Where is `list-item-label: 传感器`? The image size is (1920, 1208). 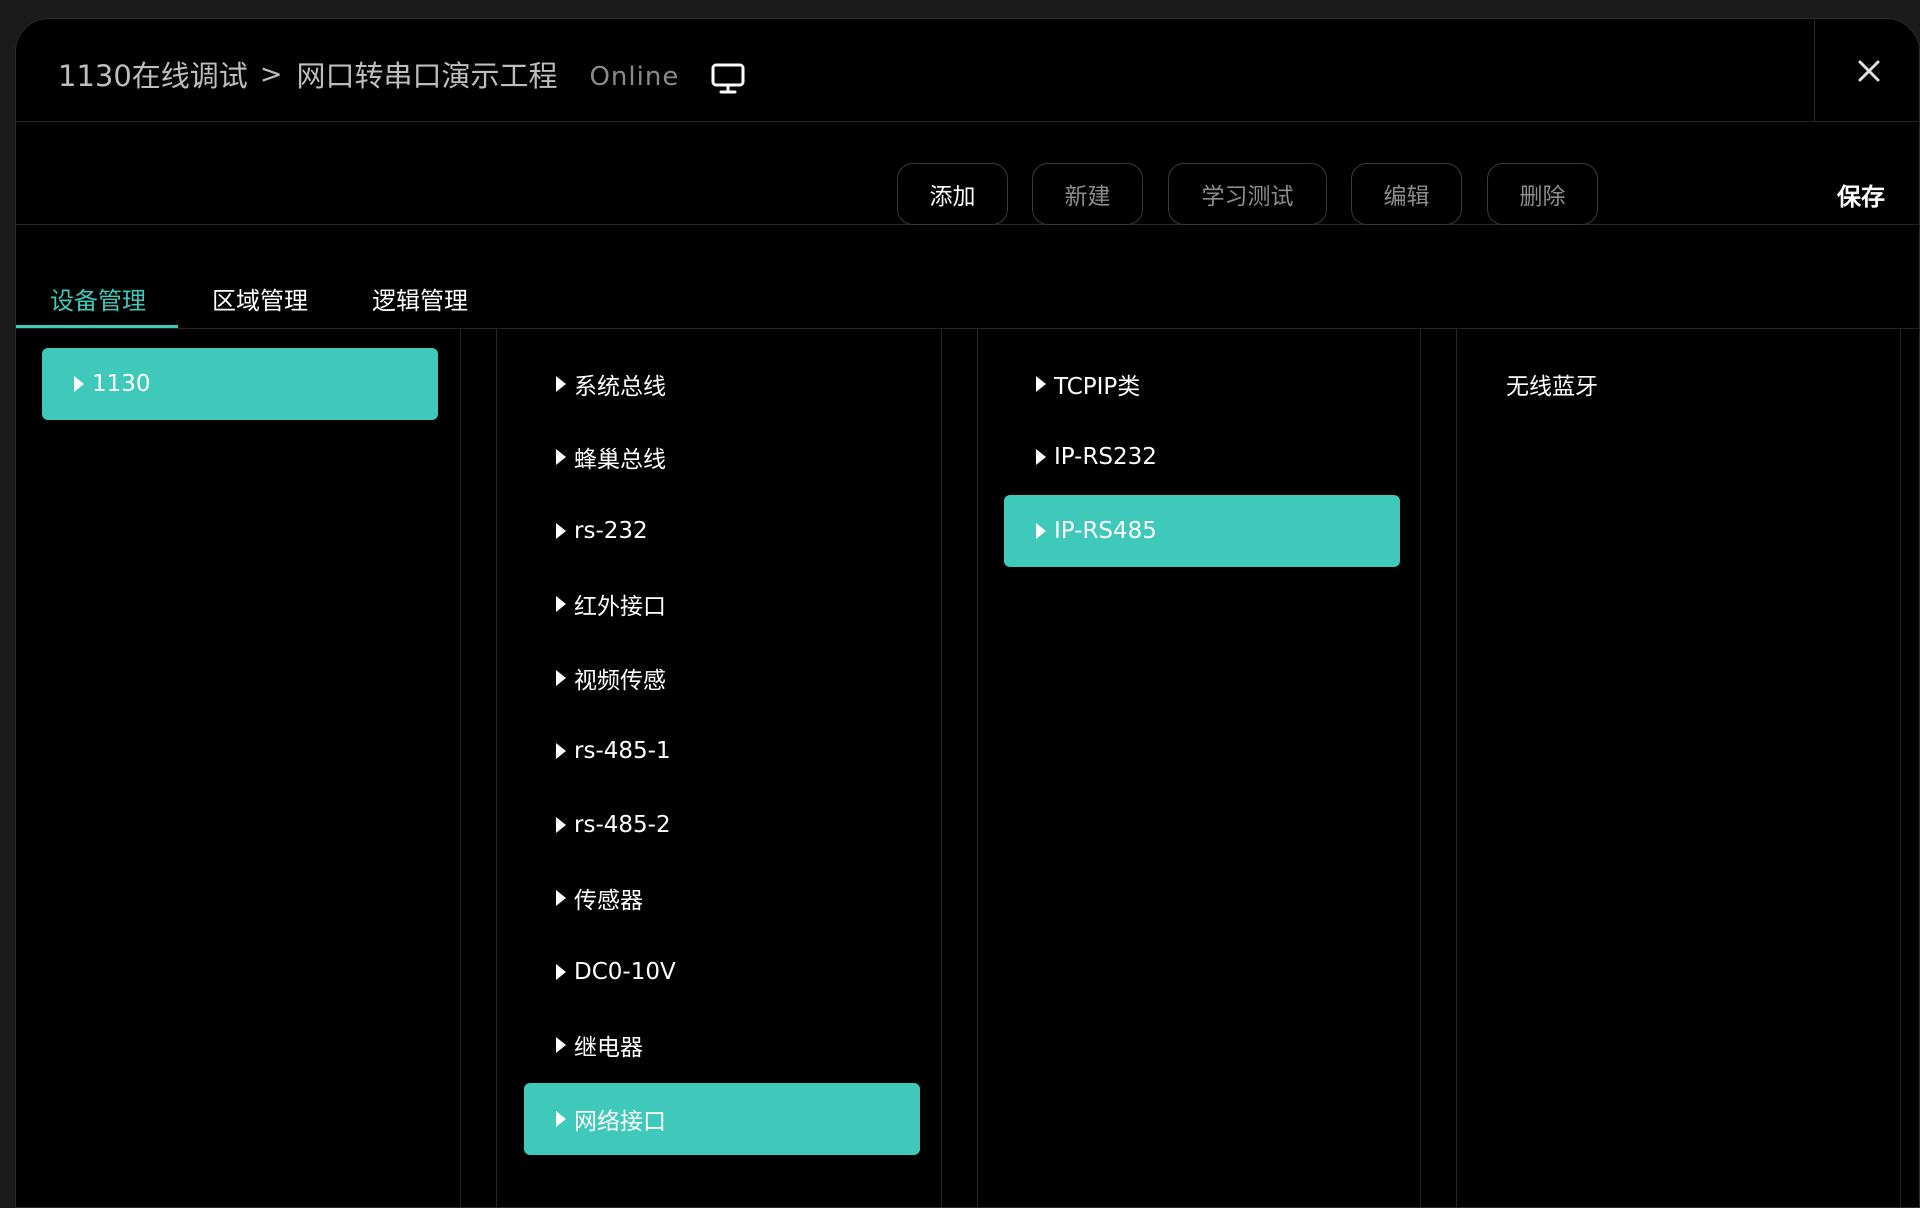
list-item-label: 传感器 is located at coordinates (608, 901).